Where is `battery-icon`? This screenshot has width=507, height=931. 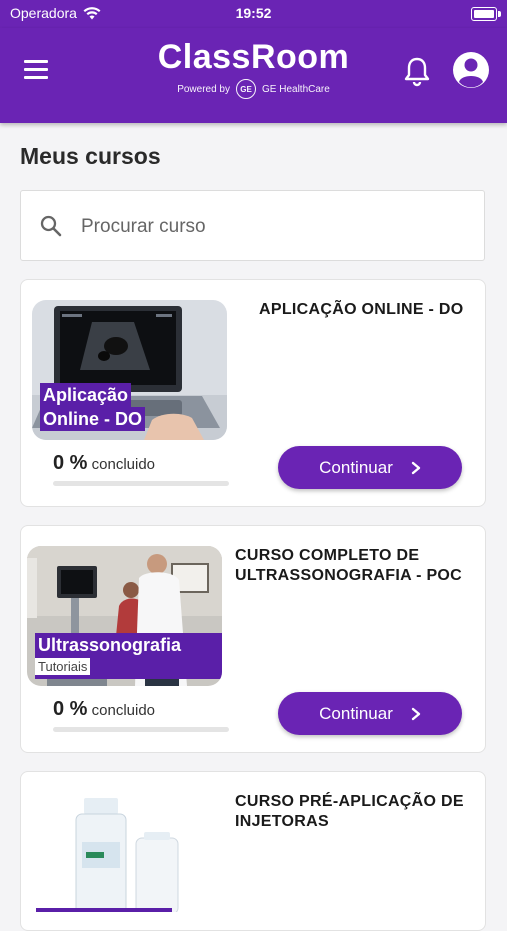 battery-icon is located at coordinates (486, 14).